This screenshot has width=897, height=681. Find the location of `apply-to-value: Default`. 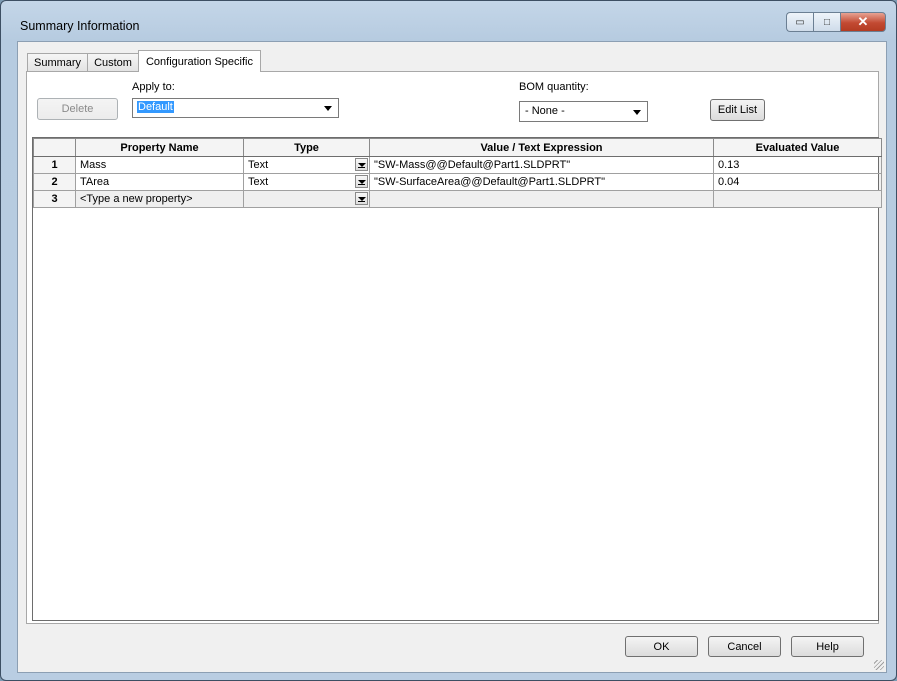

apply-to-value: Default is located at coordinates (155, 107).